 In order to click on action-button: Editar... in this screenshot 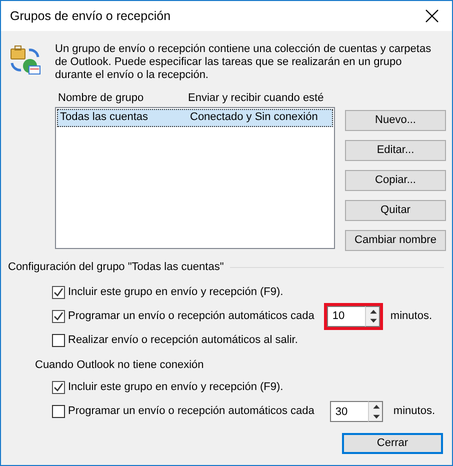, I will do `click(395, 150)`.